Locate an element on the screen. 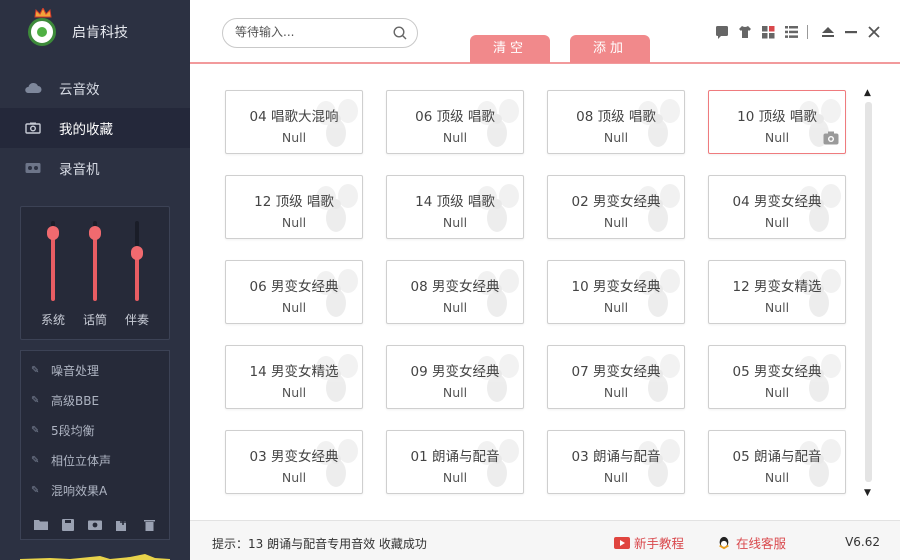 Image resolution: width=900 pixels, height=560 pixels. effect-toolbar is located at coordinates (95, 526).